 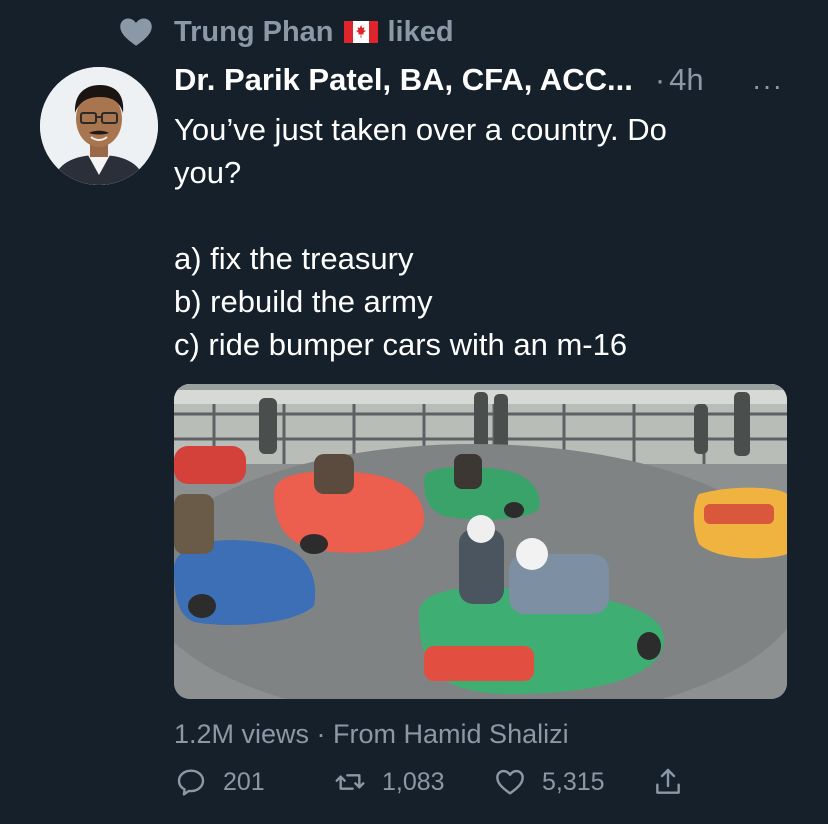 What do you see at coordinates (294, 258) in the screenshot?
I see `tweet-line: a) fix the treasury` at bounding box center [294, 258].